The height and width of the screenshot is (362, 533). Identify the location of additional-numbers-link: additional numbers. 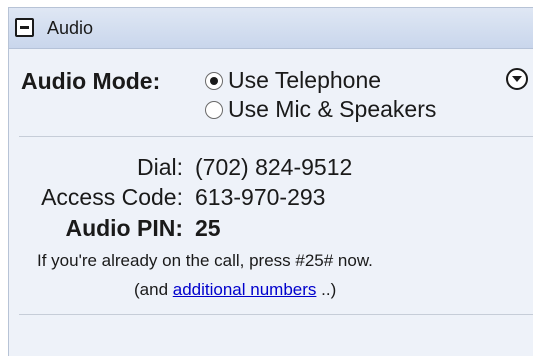
(245, 289).